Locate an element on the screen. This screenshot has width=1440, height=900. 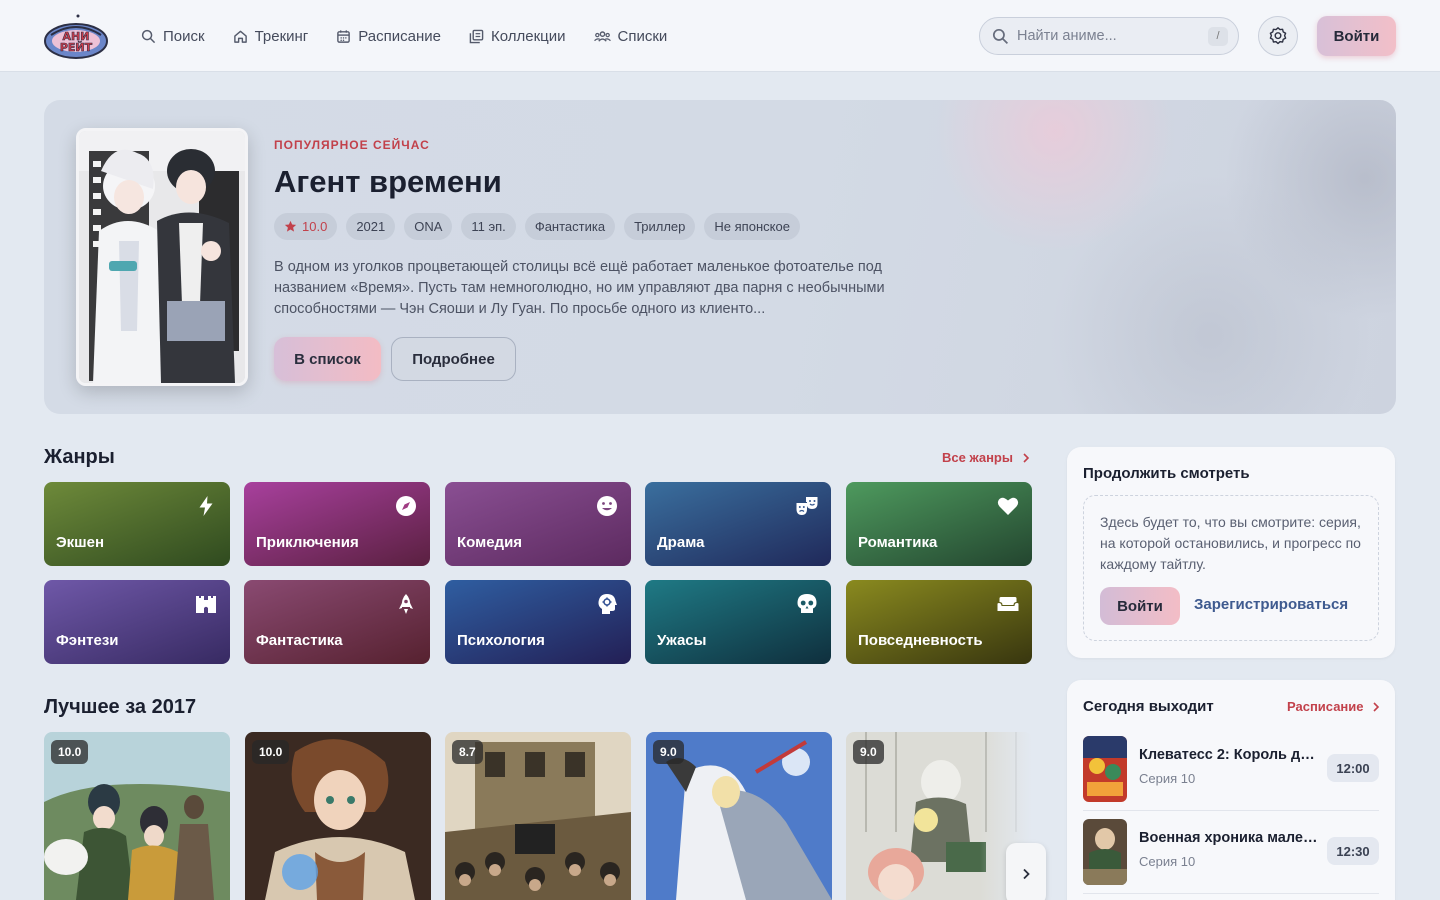
genre-label: Романтика is located at coordinates (898, 542).